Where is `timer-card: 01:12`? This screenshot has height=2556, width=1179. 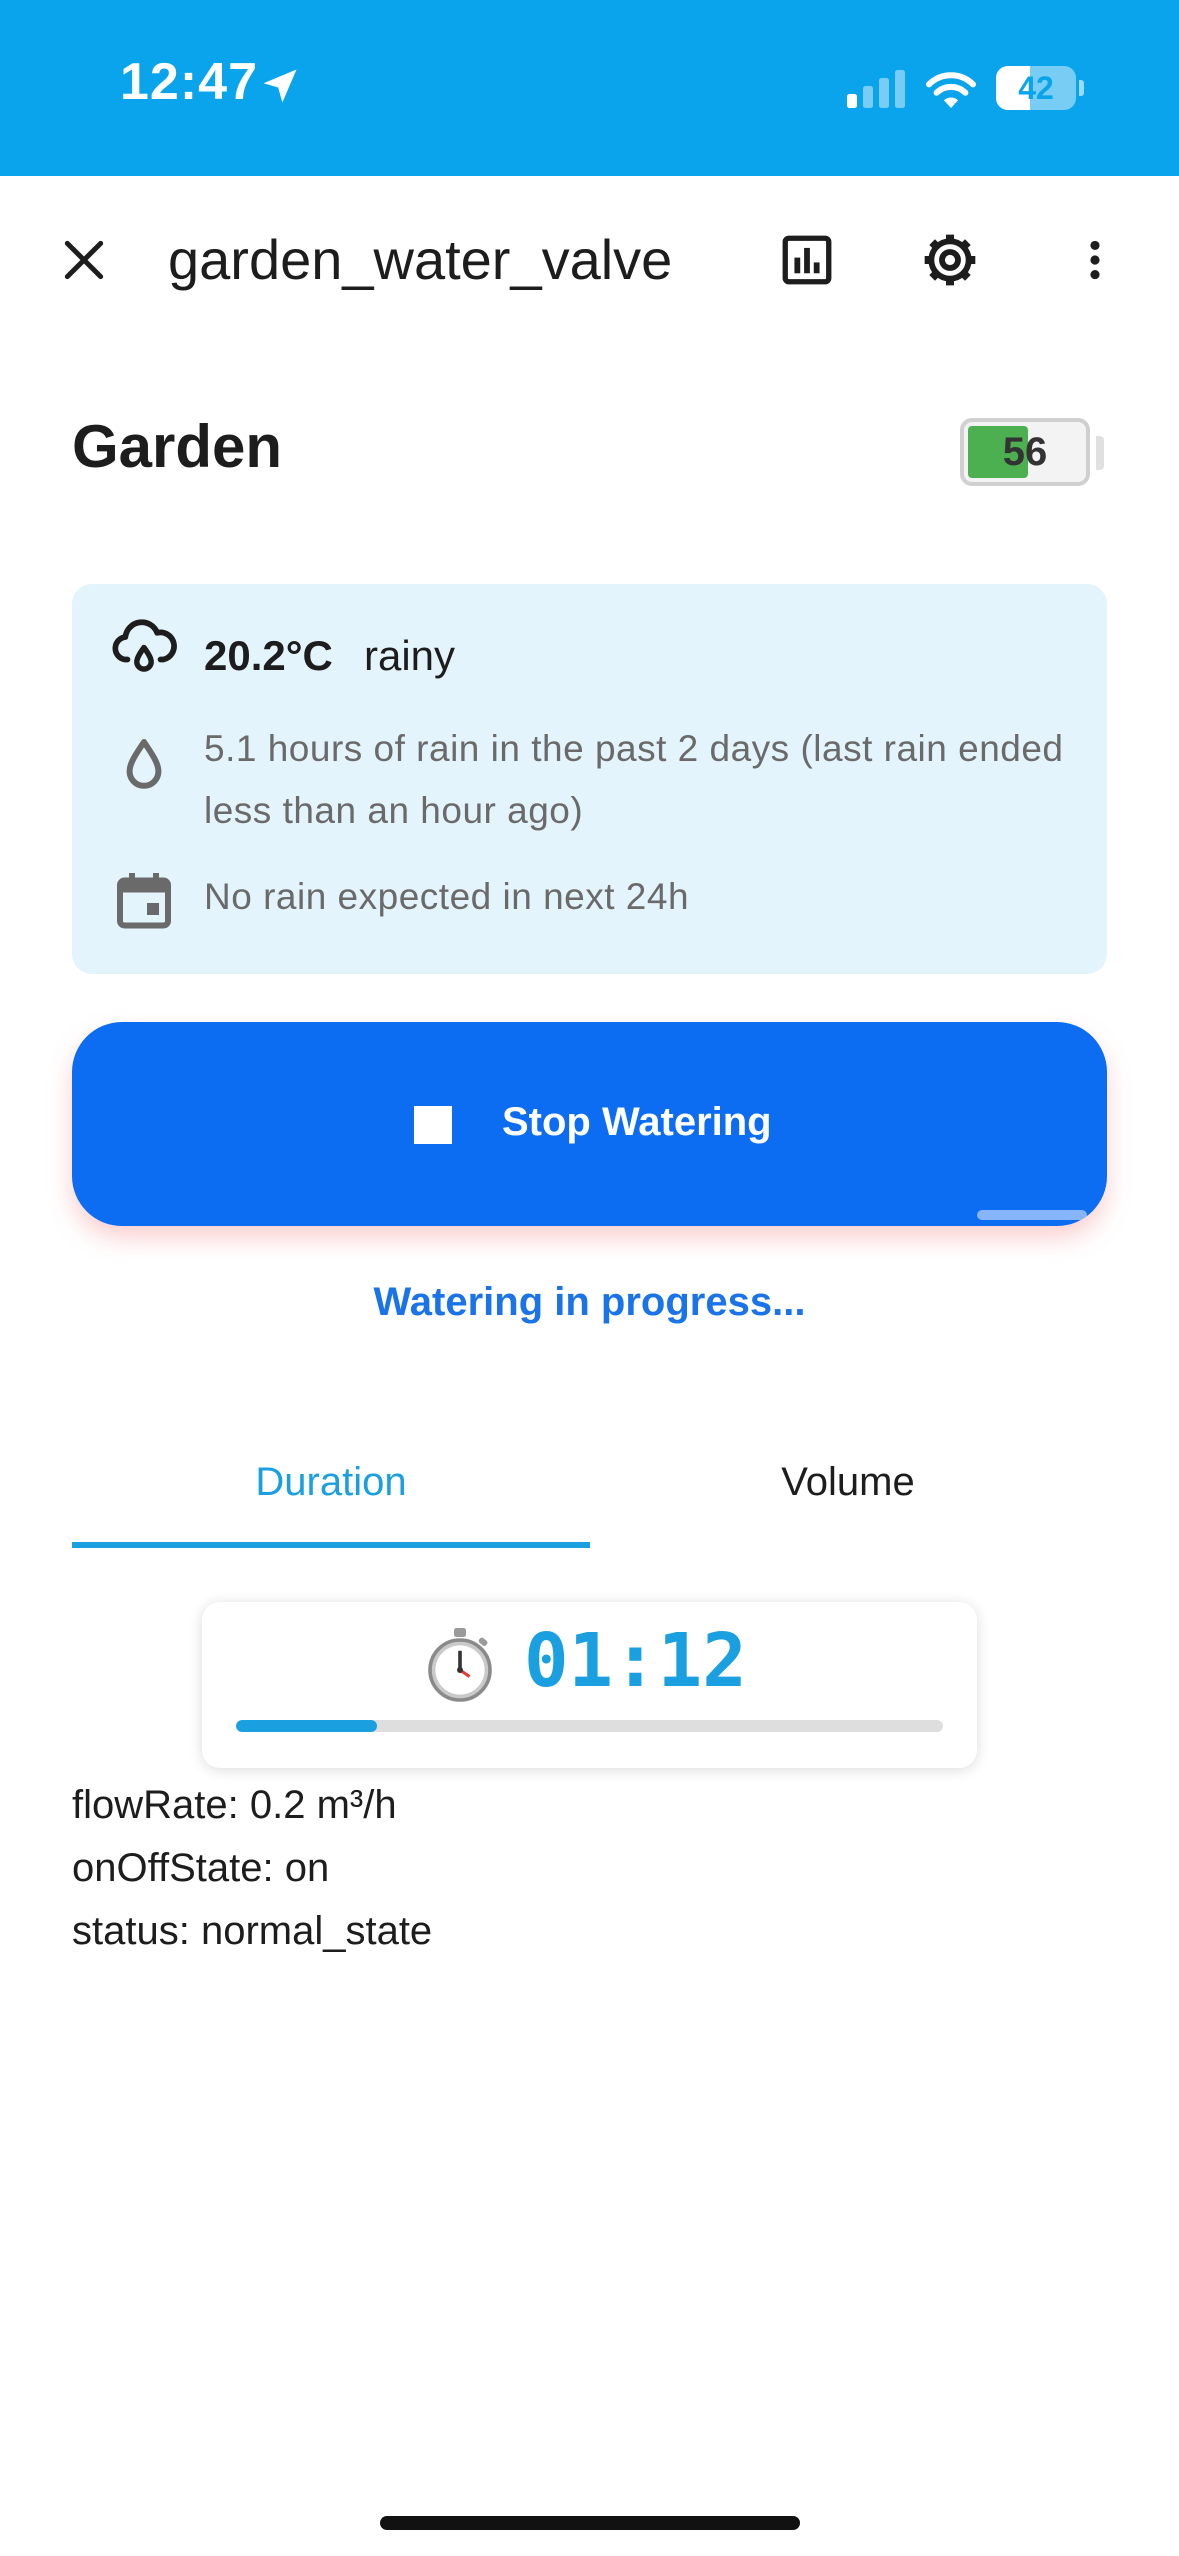 timer-card: 01:12 is located at coordinates (589, 1685).